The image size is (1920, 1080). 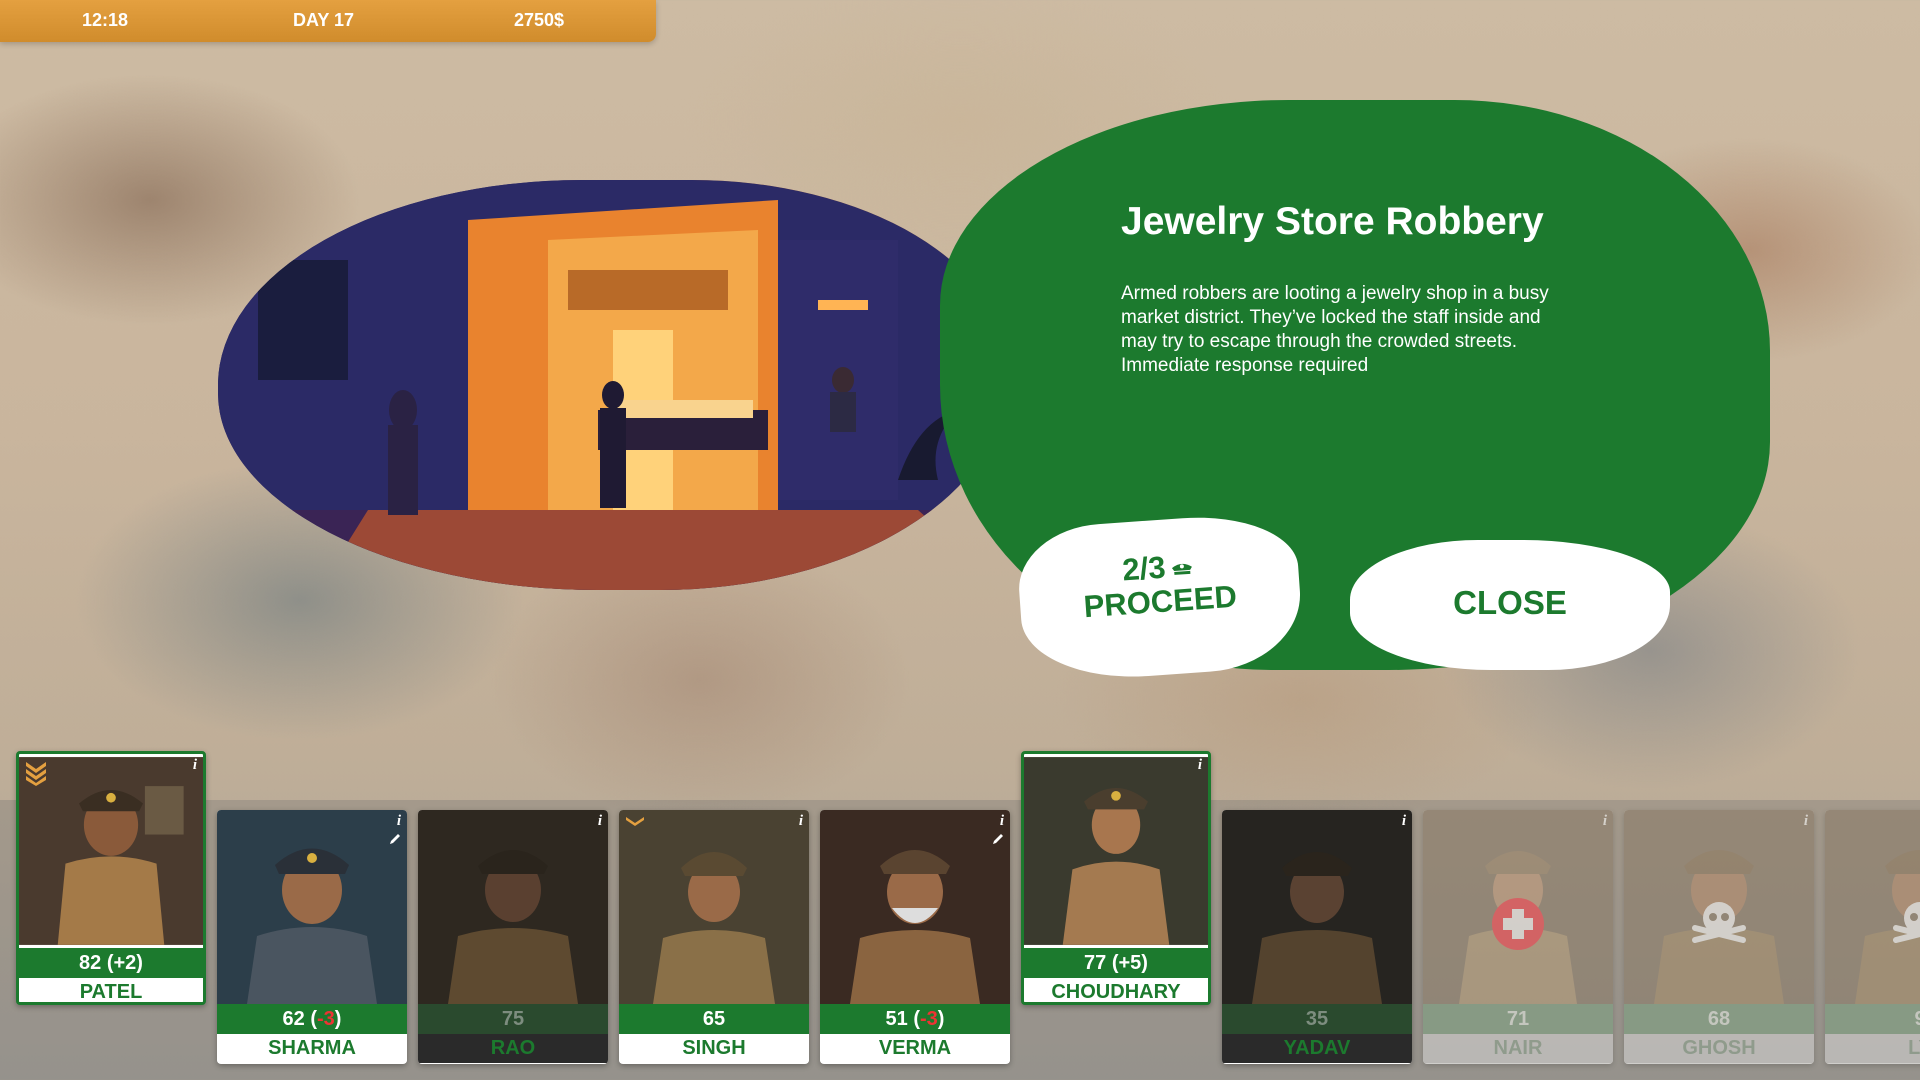 What do you see at coordinates (714, 1048) in the screenshot?
I see `officer-name: SINGH` at bounding box center [714, 1048].